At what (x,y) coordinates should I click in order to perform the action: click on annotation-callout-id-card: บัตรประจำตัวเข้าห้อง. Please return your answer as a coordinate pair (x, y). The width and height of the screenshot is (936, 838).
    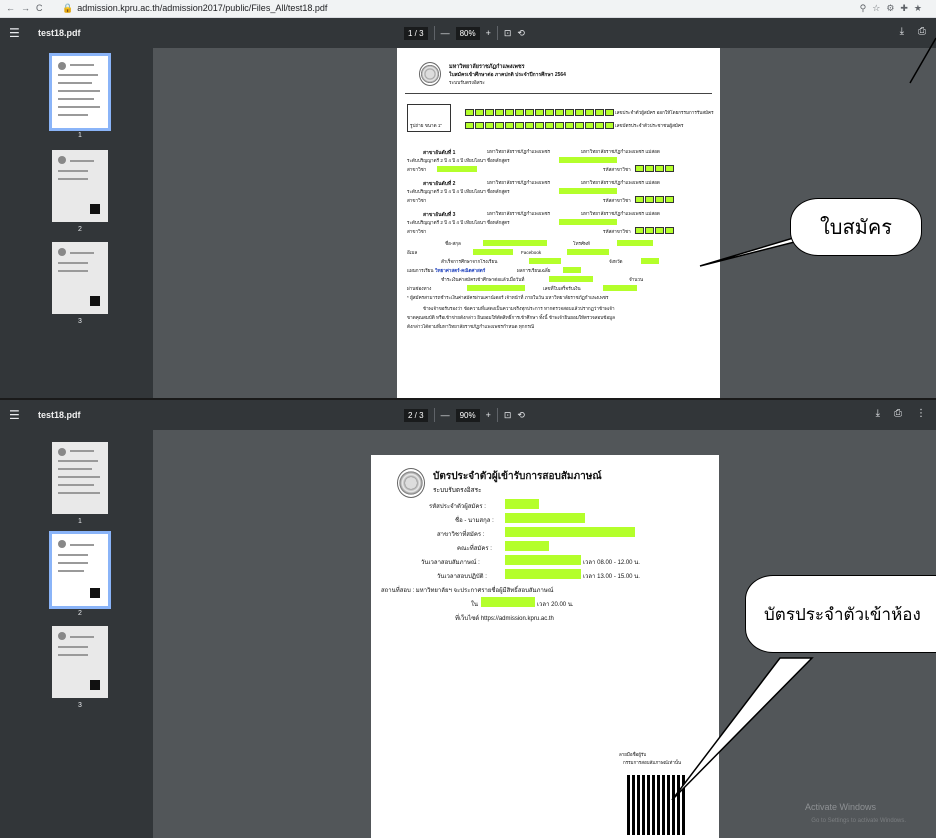
    Looking at the image, I should click on (840, 614).